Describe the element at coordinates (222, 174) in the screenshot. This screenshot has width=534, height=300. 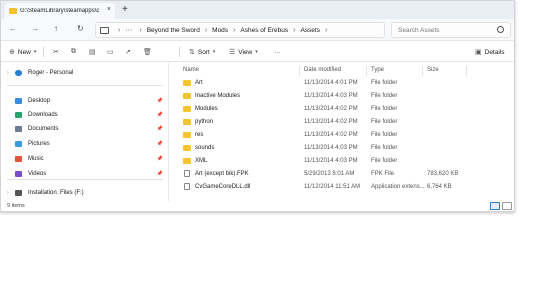
I see `file-name: Art (except bik).FPK` at that location.